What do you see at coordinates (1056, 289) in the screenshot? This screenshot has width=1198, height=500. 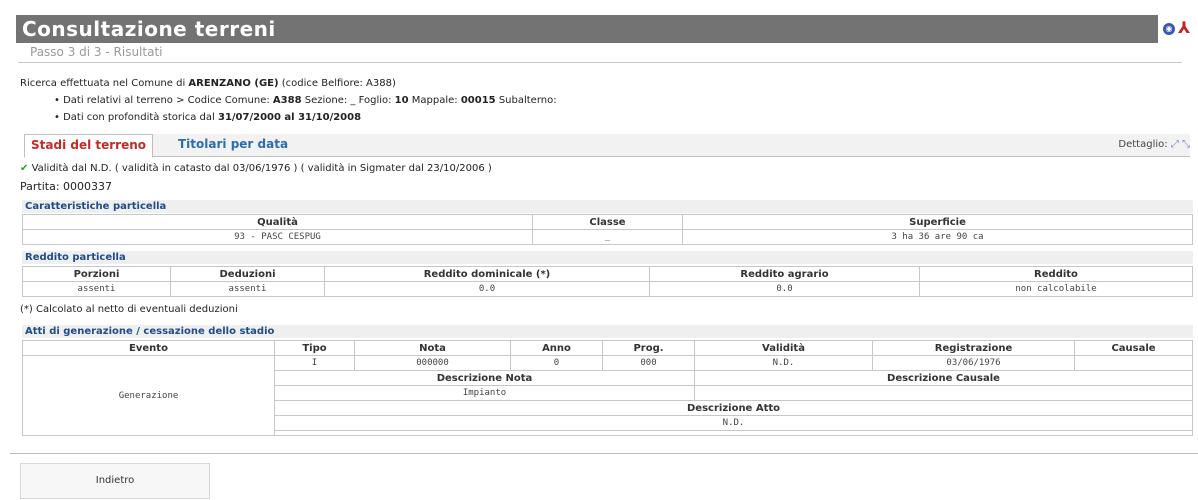 I see `table-cell: non calcolabile` at bounding box center [1056, 289].